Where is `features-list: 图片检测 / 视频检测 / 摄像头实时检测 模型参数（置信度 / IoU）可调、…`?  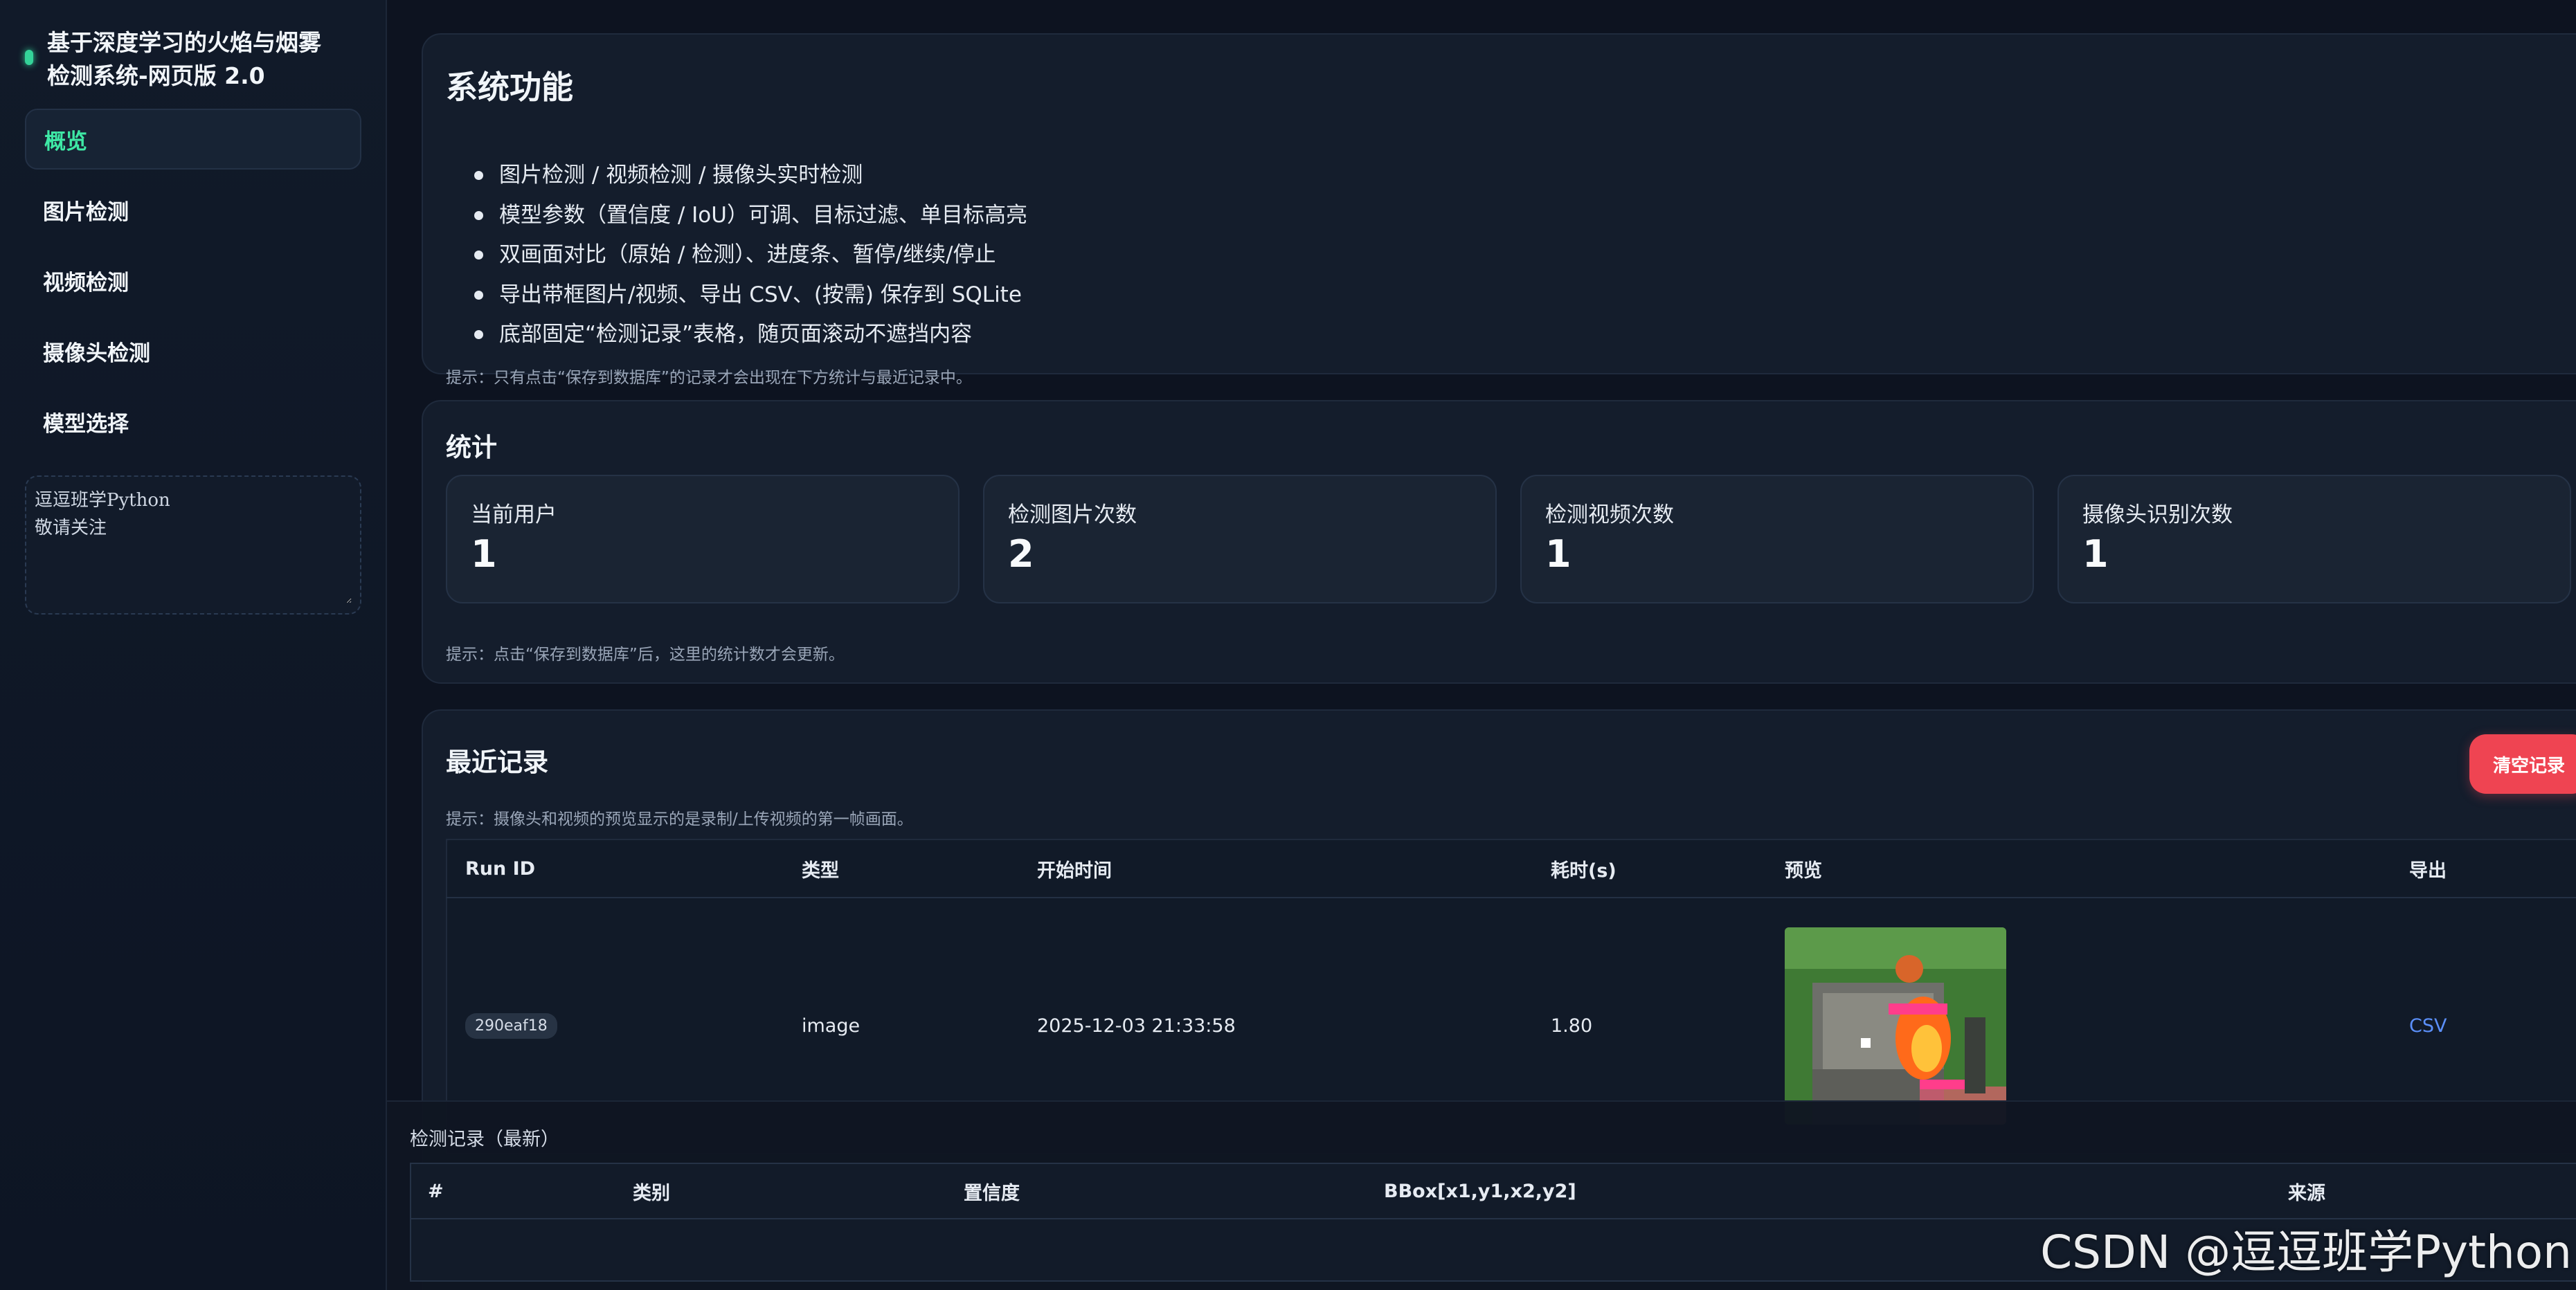 features-list: 图片检测 / 视频检测 / 摄像头实时检测 模型参数（置信度 / IoU）可调、… is located at coordinates (750, 256).